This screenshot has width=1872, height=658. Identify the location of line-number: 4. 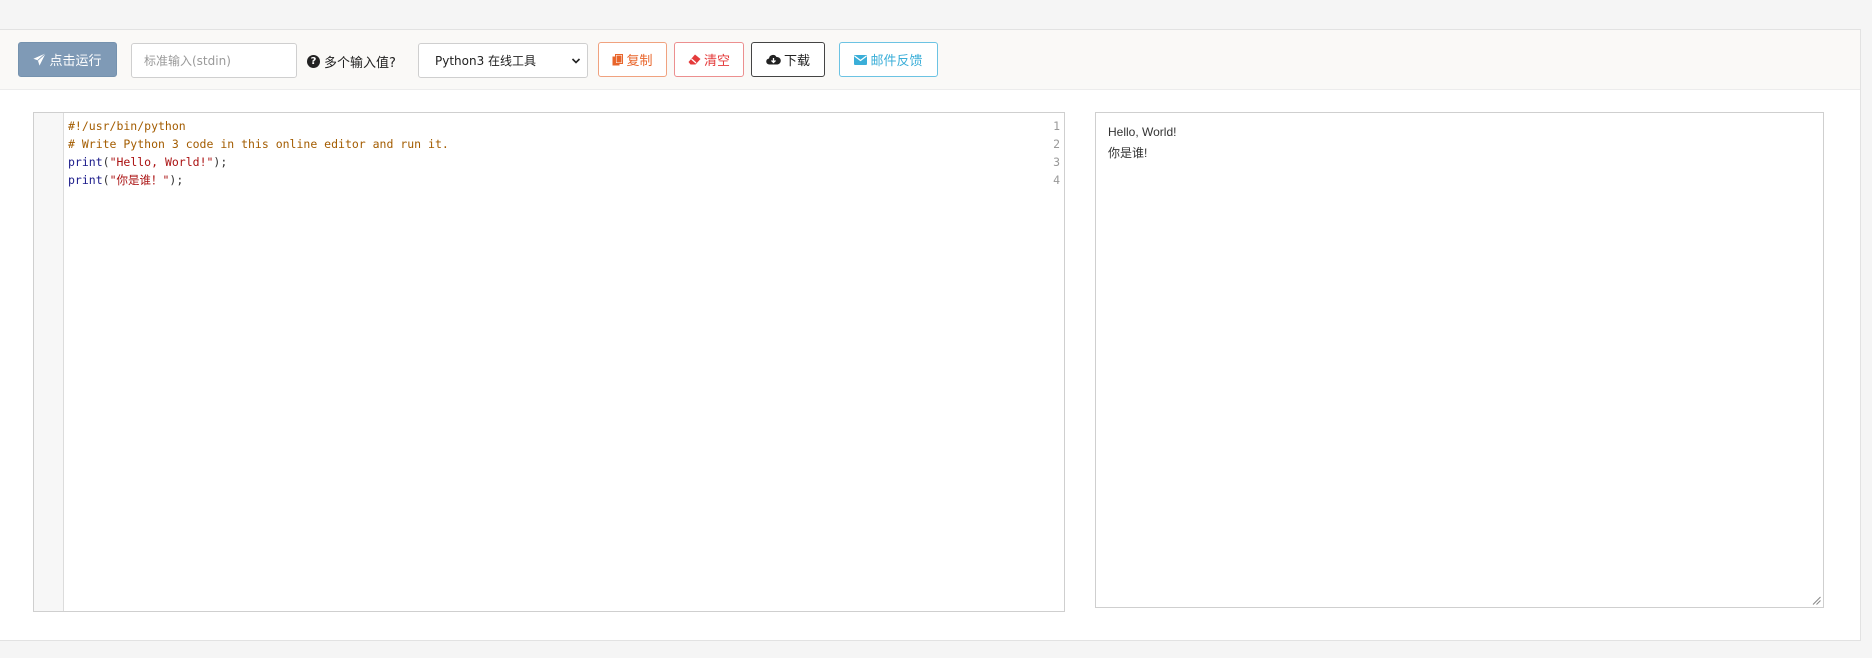
(1056, 180).